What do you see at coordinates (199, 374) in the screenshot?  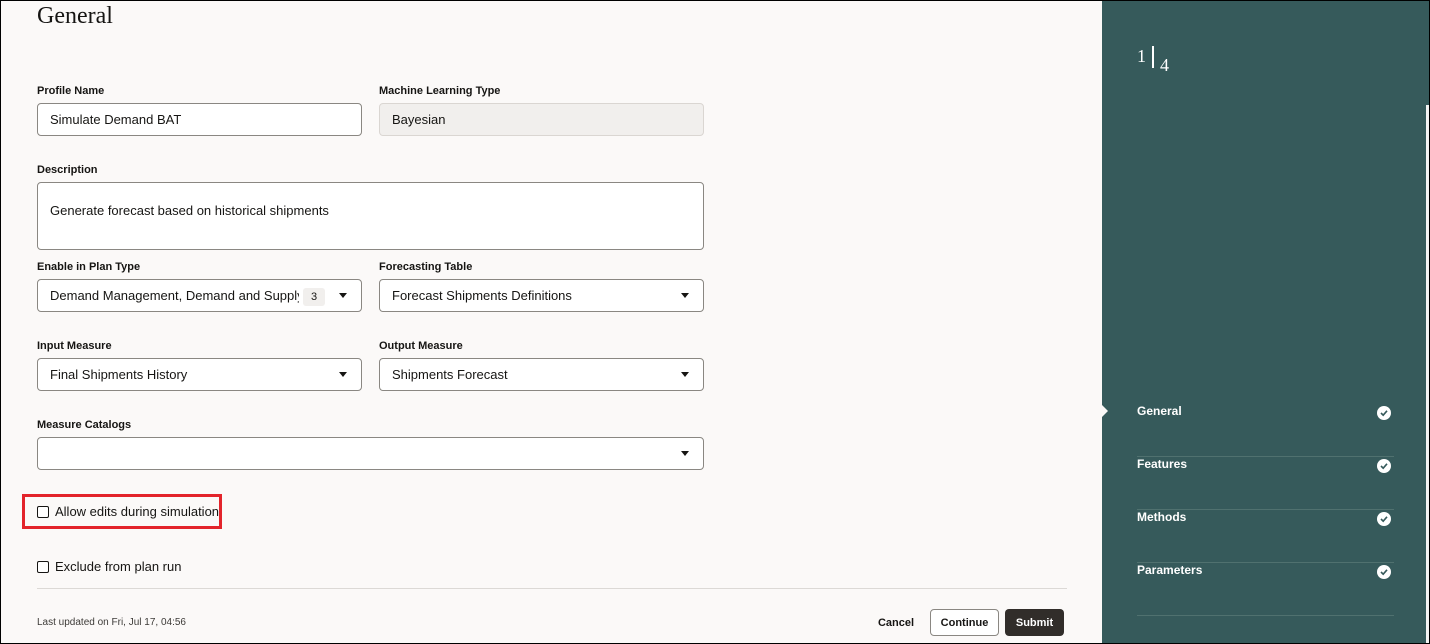 I see `input-measure-select: Final Shipments History` at bounding box center [199, 374].